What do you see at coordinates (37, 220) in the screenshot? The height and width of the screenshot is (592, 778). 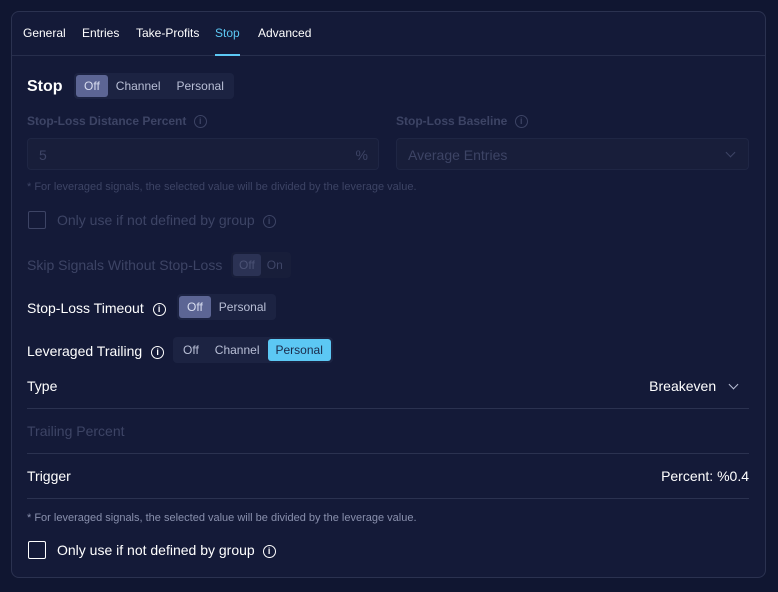 I see `only-use-checkbox-top` at bounding box center [37, 220].